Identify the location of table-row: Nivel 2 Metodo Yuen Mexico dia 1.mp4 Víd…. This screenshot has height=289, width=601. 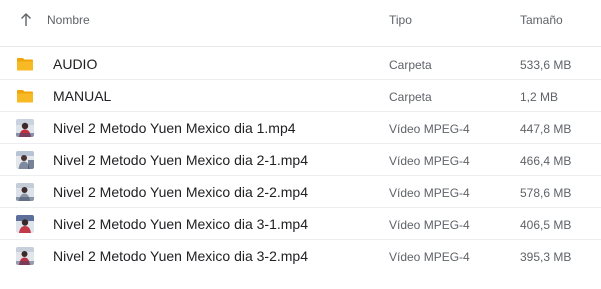
(300, 128).